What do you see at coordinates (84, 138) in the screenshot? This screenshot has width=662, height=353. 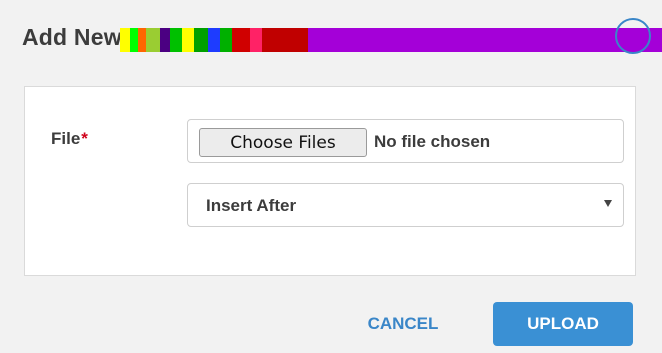 I see `required-asterisk: *` at bounding box center [84, 138].